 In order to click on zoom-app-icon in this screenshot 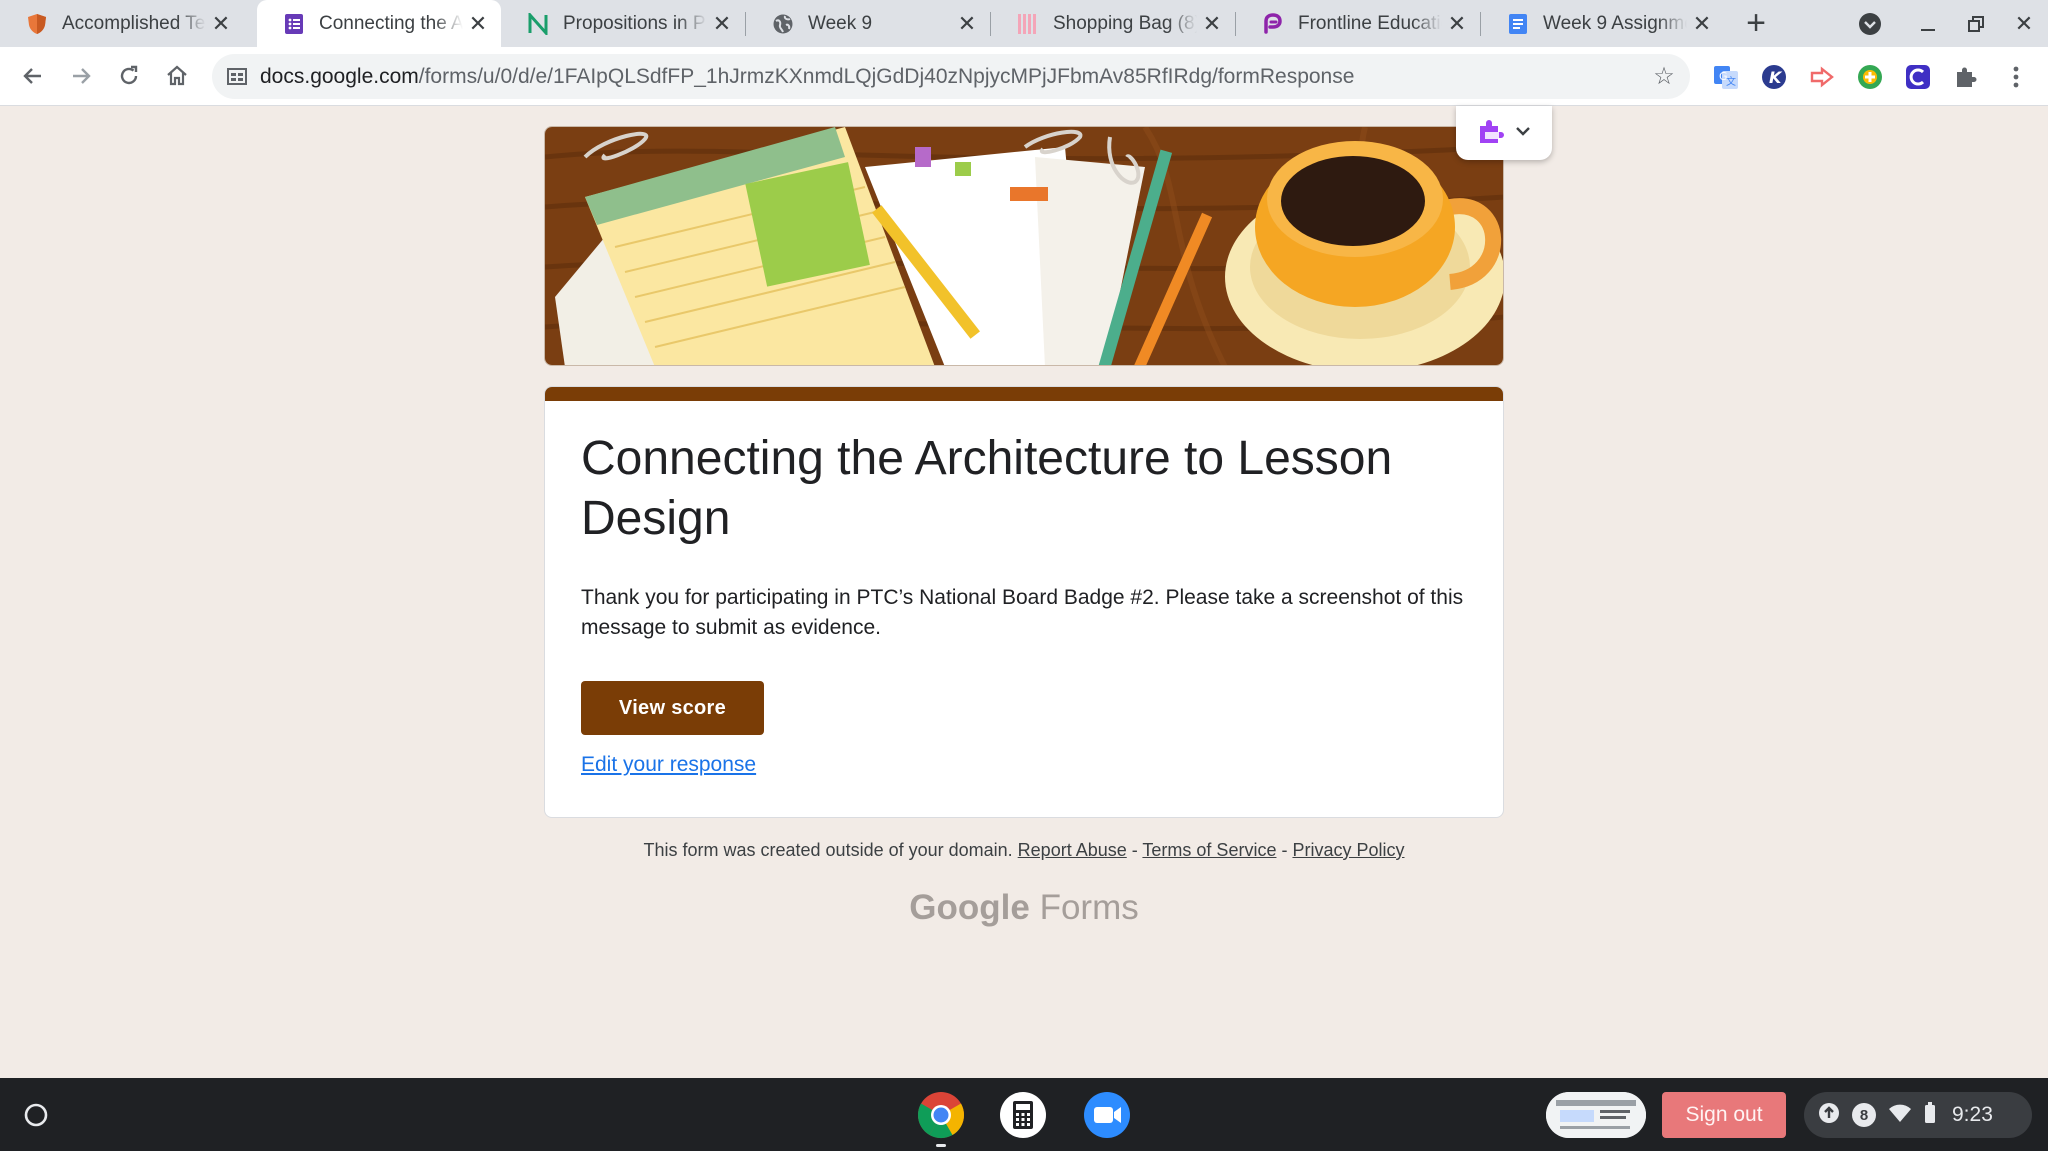, I will do `click(1107, 1115)`.